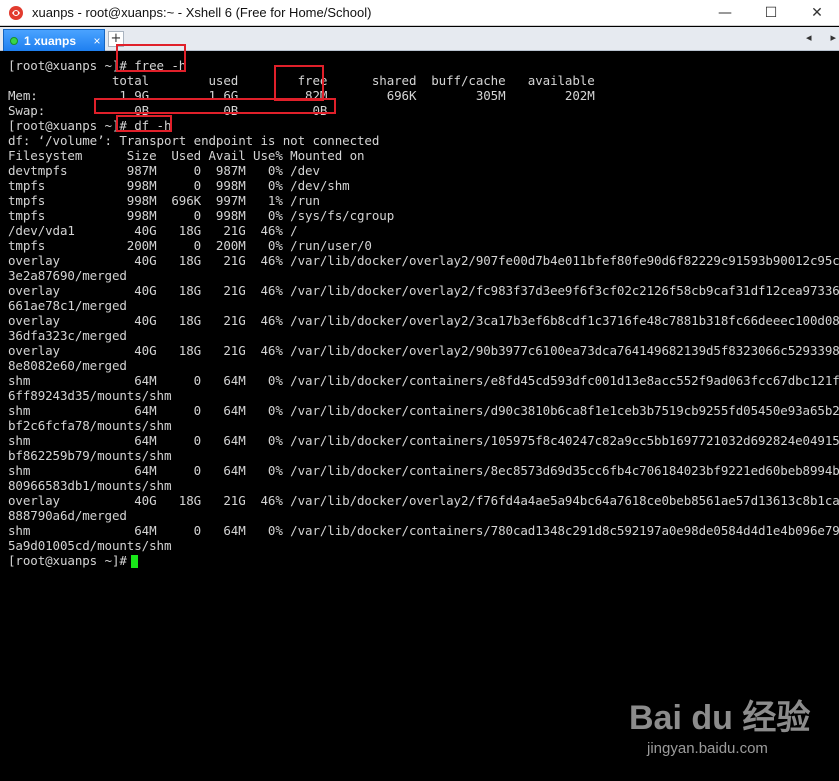 This screenshot has height=781, width=839. I want to click on terminal-prompt-line: [root@xuanps ~]#, so click(73, 560).